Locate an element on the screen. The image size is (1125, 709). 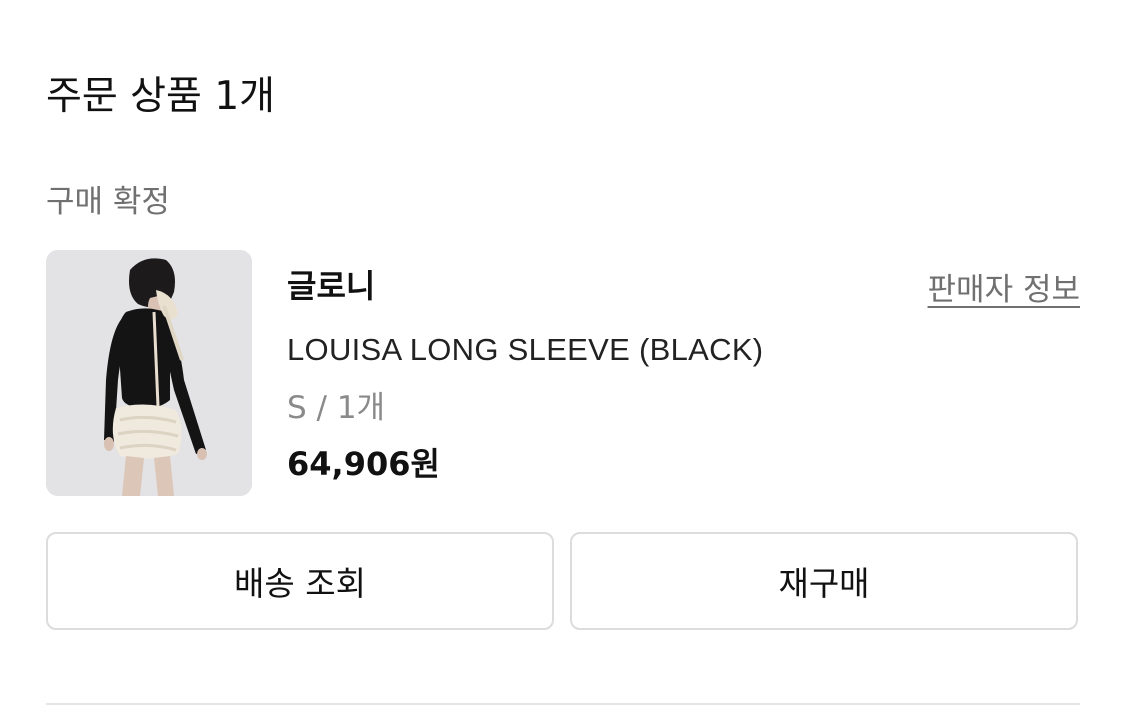
product-thumbnail is located at coordinates (149, 373).